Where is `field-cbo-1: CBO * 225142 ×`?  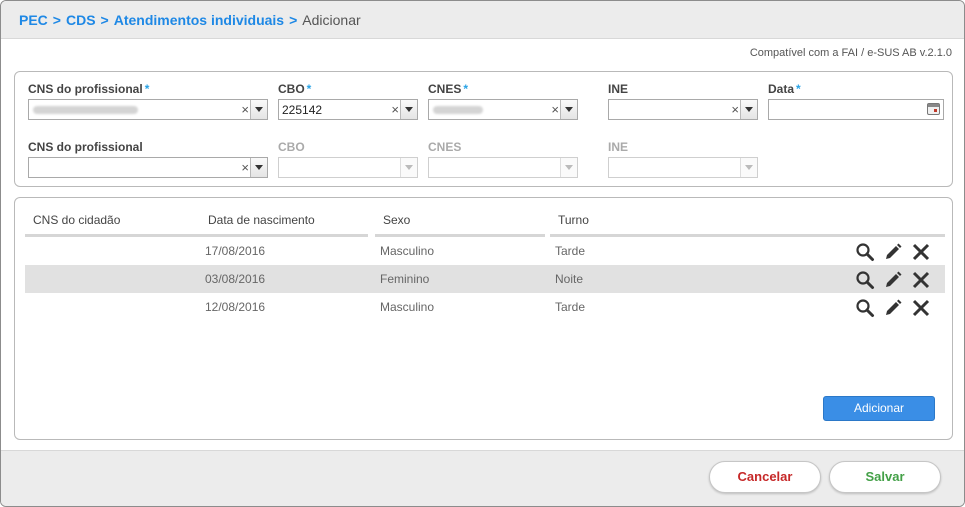
field-cbo-1: CBO * 225142 × is located at coordinates (348, 101).